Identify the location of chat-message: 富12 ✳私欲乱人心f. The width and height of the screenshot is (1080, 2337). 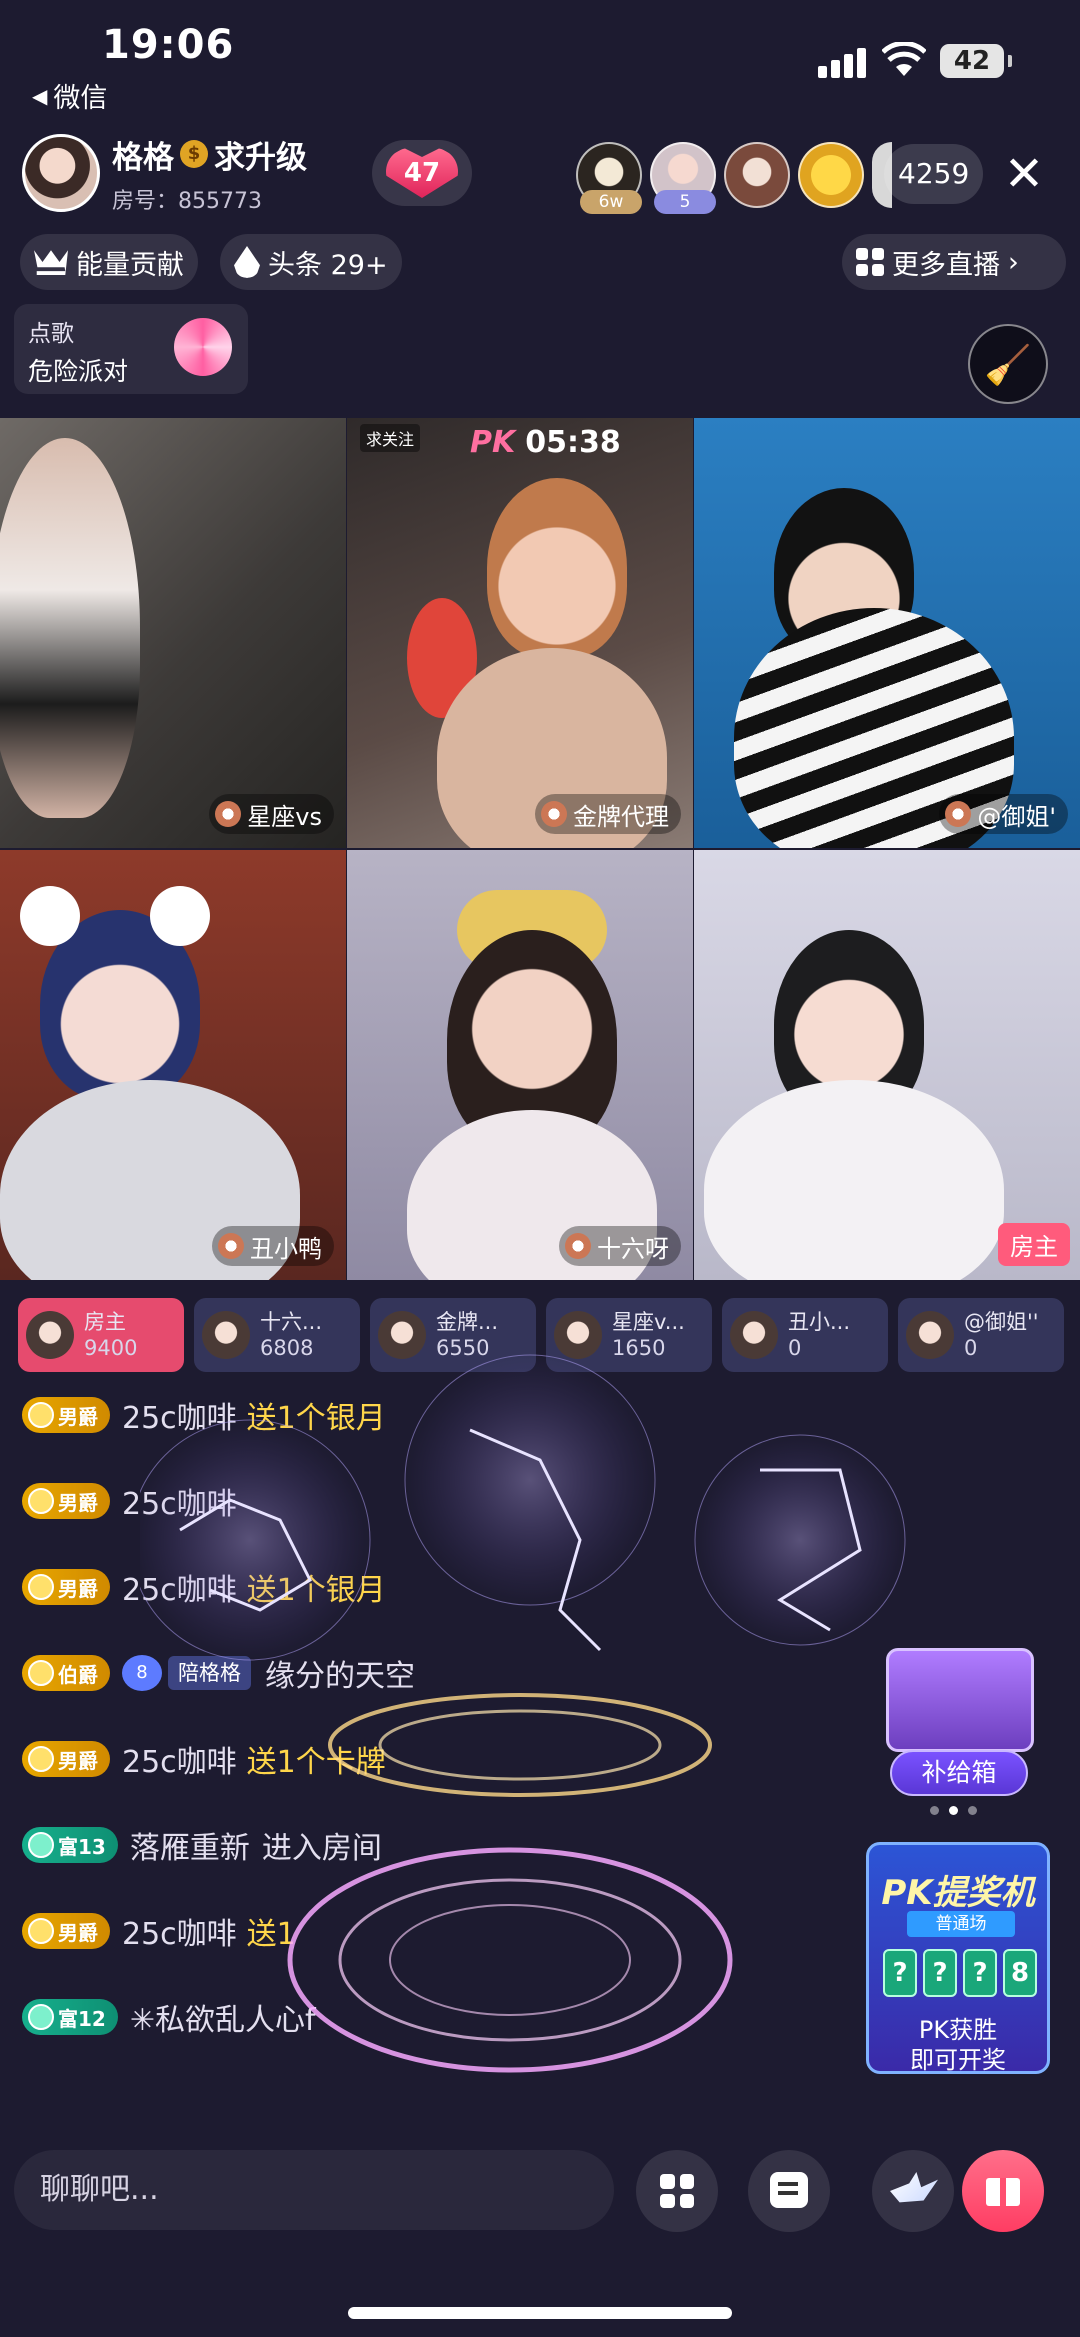
(169, 2017).